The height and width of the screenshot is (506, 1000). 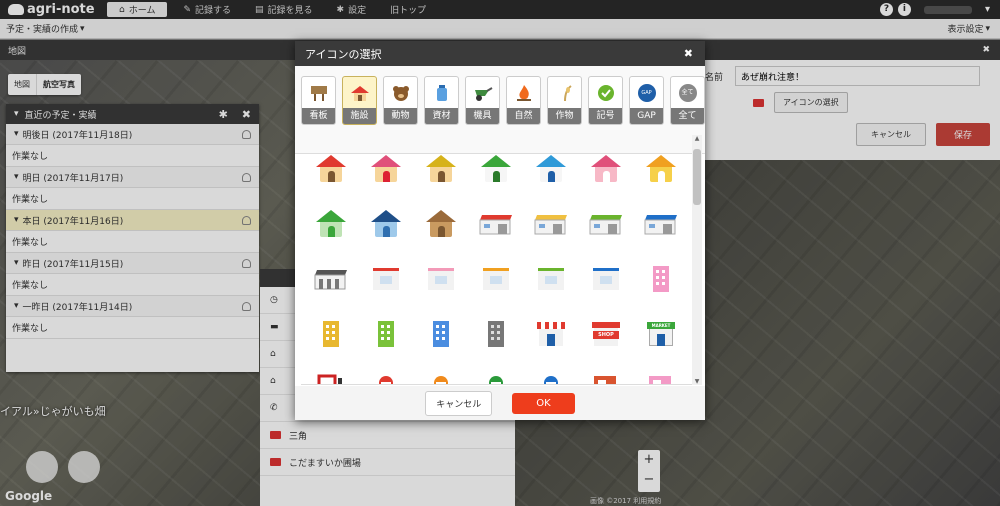 What do you see at coordinates (551, 373) in the screenshot?
I see `no-entry-blue-icon` at bounding box center [551, 373].